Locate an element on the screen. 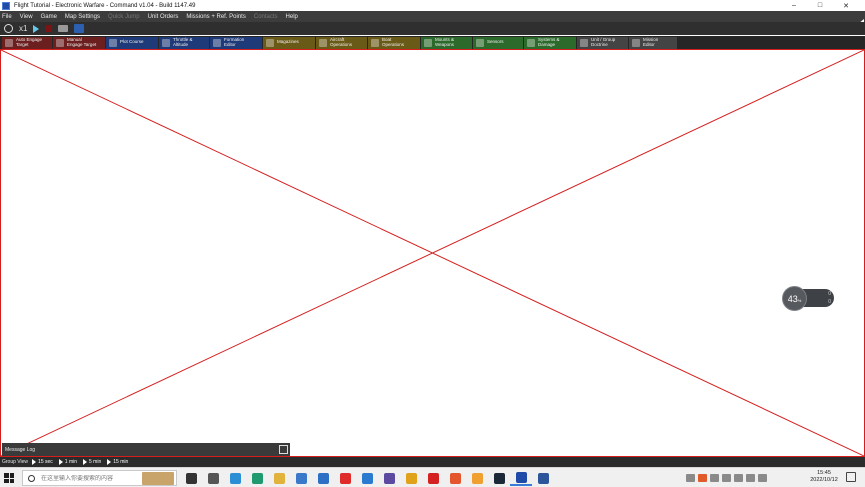 The height and width of the screenshot is (487, 865). close-button: ✕ is located at coordinates (846, 5).